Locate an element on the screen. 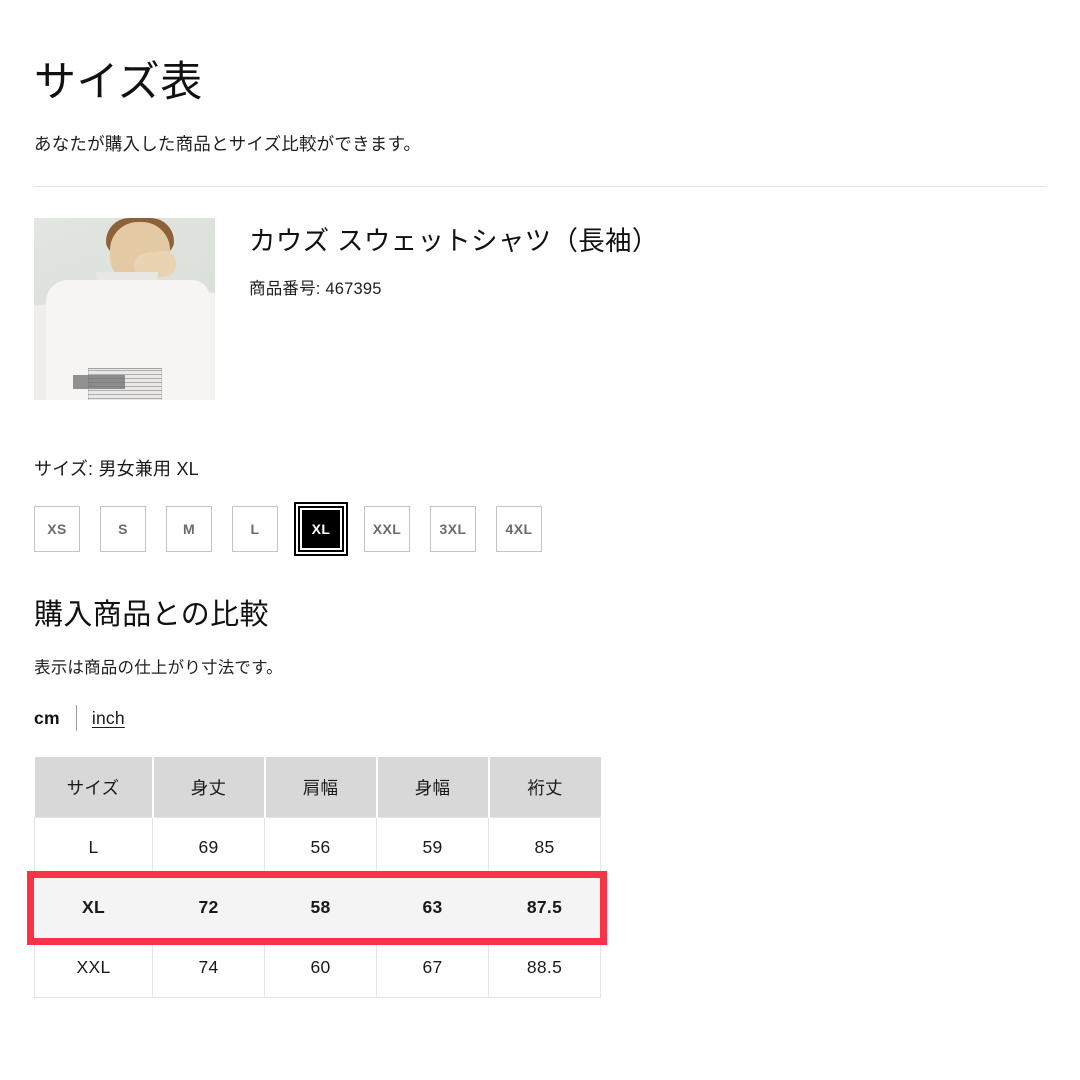 The height and width of the screenshot is (1080, 1080). product-image-graphic-print is located at coordinates (117, 383).